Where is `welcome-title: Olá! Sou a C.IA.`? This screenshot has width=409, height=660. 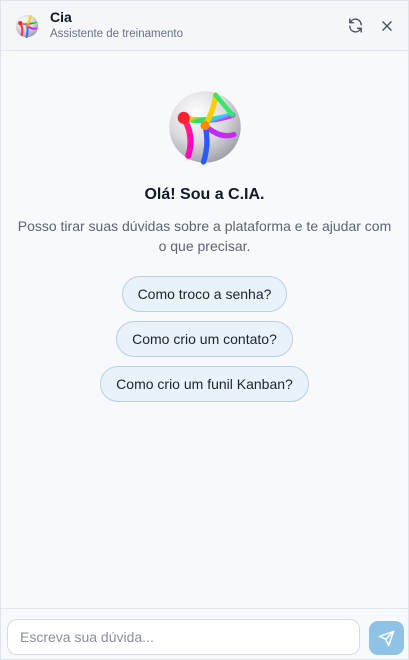 welcome-title: Olá! Sou a C.IA. is located at coordinates (204, 194).